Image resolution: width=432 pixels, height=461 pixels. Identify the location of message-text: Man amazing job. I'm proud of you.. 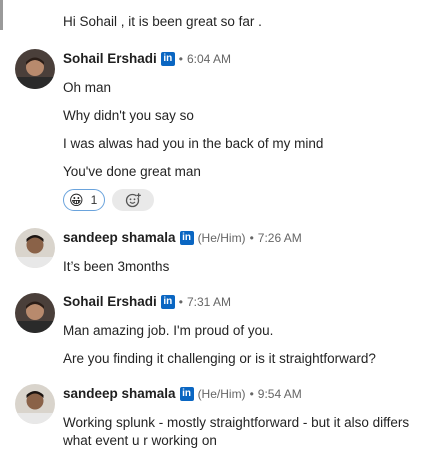
(168, 330).